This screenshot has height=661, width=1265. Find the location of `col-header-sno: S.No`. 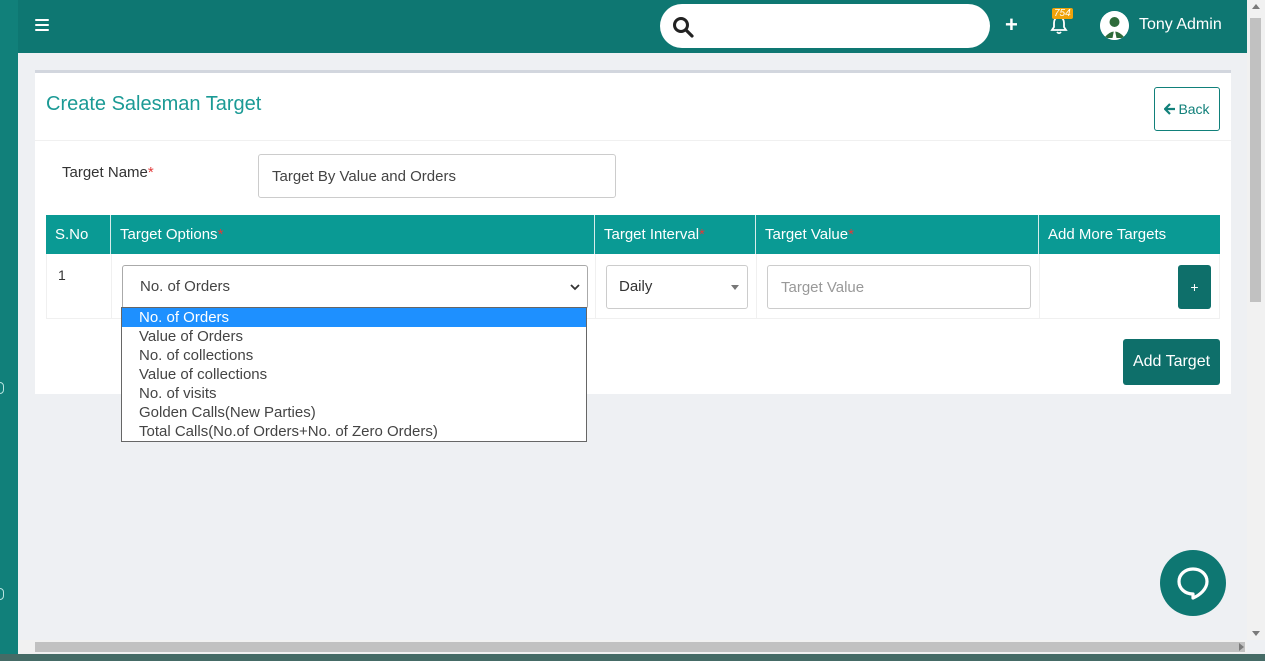

col-header-sno: S.No is located at coordinates (78, 234).